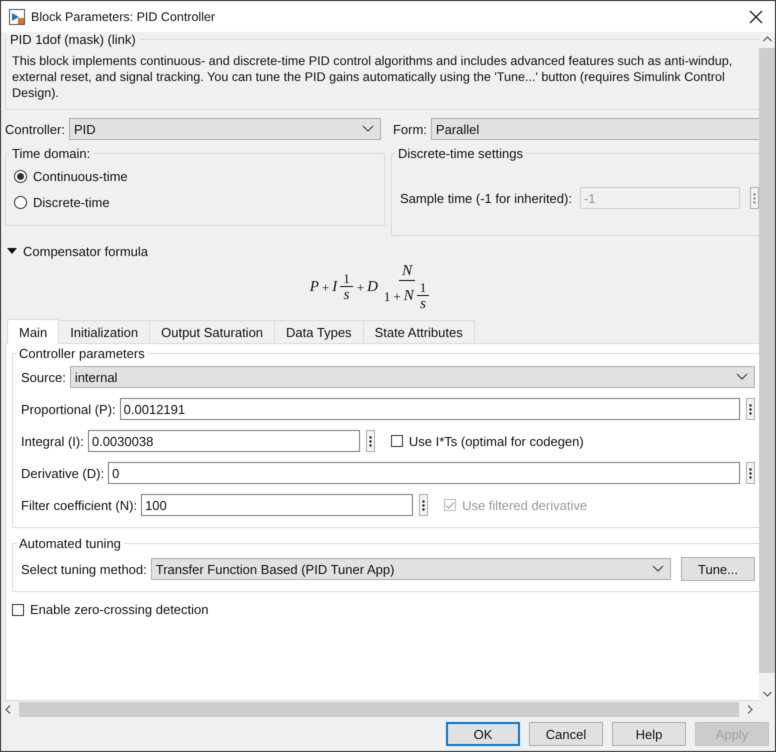  I want to click on field-label: Controller:, so click(35, 129).